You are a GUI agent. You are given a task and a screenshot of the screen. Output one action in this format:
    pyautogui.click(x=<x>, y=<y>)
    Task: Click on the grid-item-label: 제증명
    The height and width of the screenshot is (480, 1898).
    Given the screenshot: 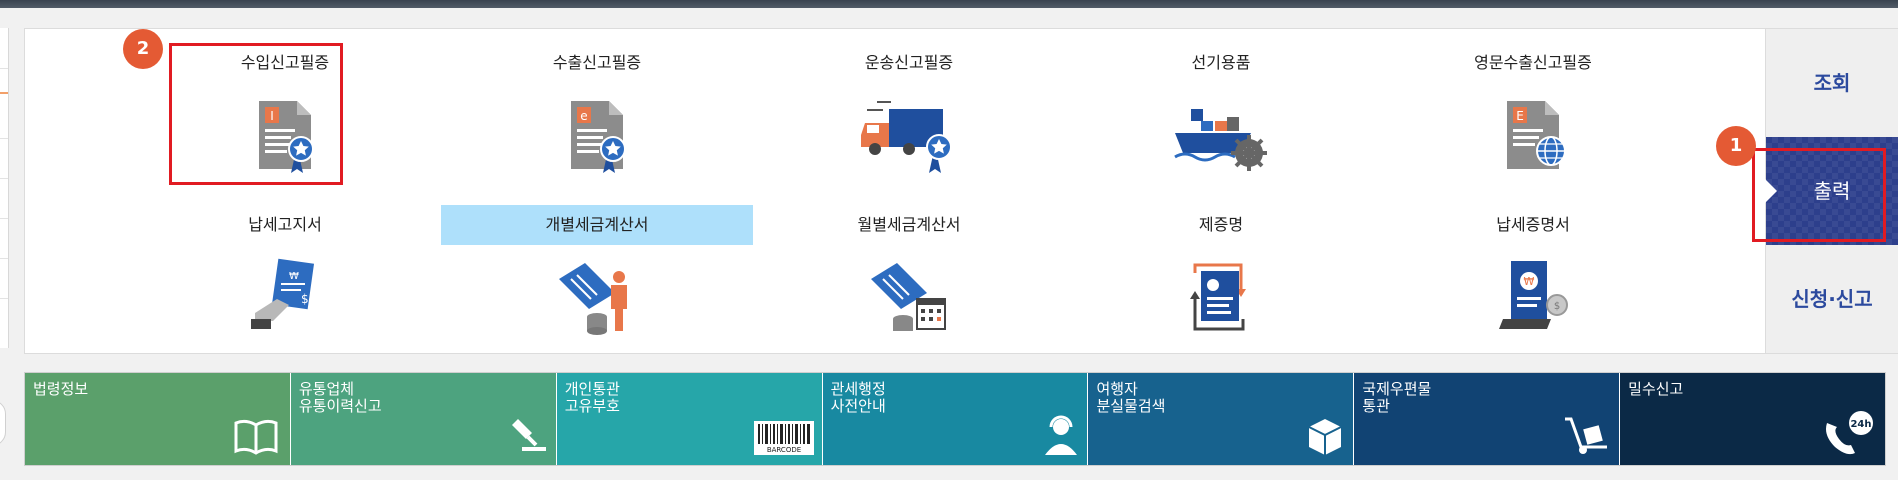 What is the action you would take?
    pyautogui.click(x=1221, y=224)
    